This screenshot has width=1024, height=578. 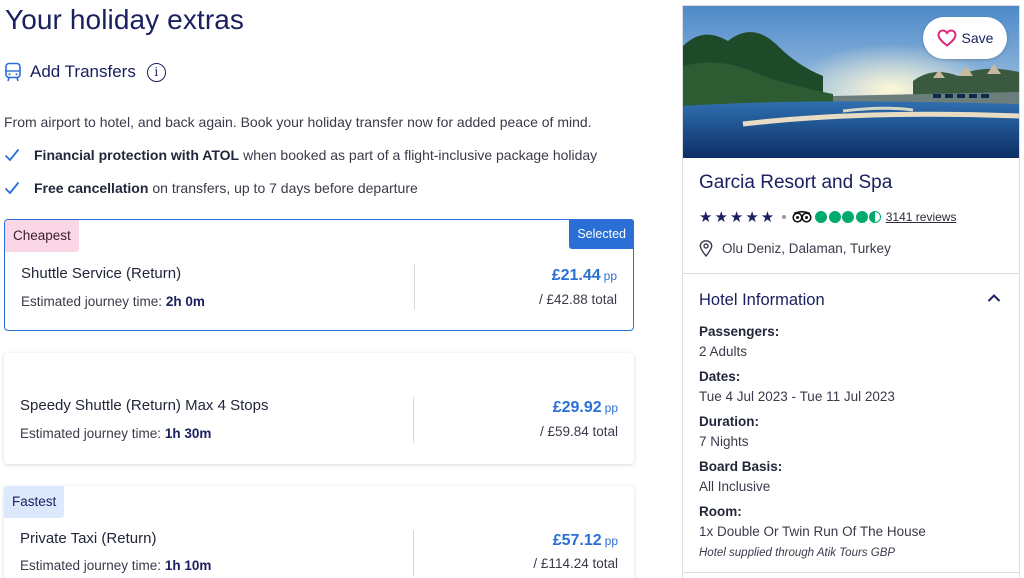 I want to click on page-title: Your holiday extras, so click(x=125, y=19).